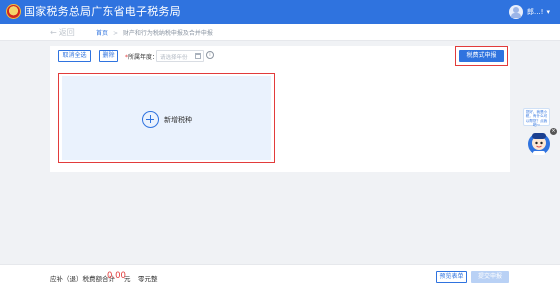  What do you see at coordinates (148, 279) in the screenshot?
I see `total-amount-words: 零元整` at bounding box center [148, 279].